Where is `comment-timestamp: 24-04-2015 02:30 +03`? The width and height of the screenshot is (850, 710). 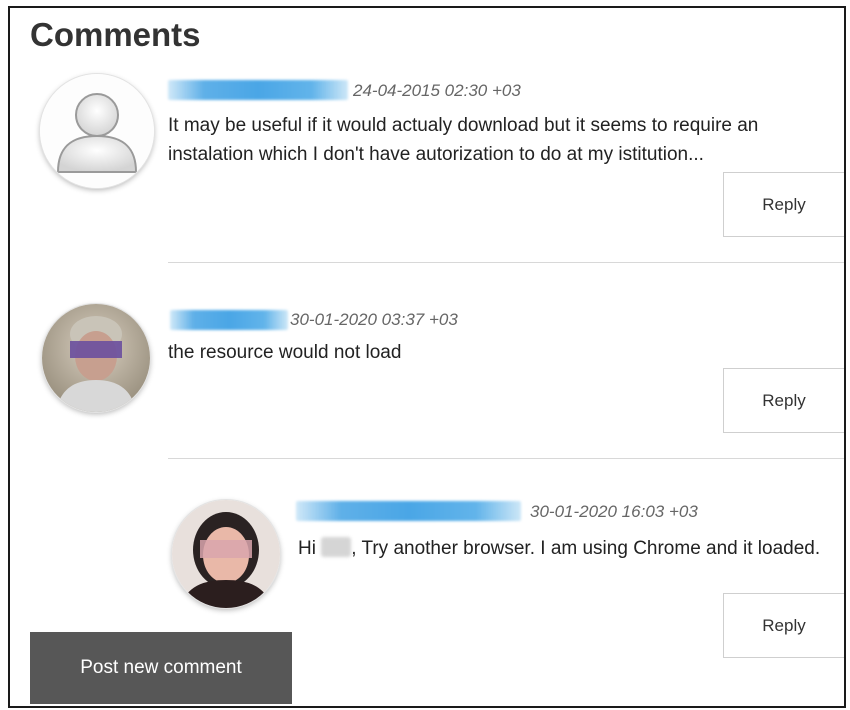 comment-timestamp: 24-04-2015 02:30 +03 is located at coordinates (437, 90).